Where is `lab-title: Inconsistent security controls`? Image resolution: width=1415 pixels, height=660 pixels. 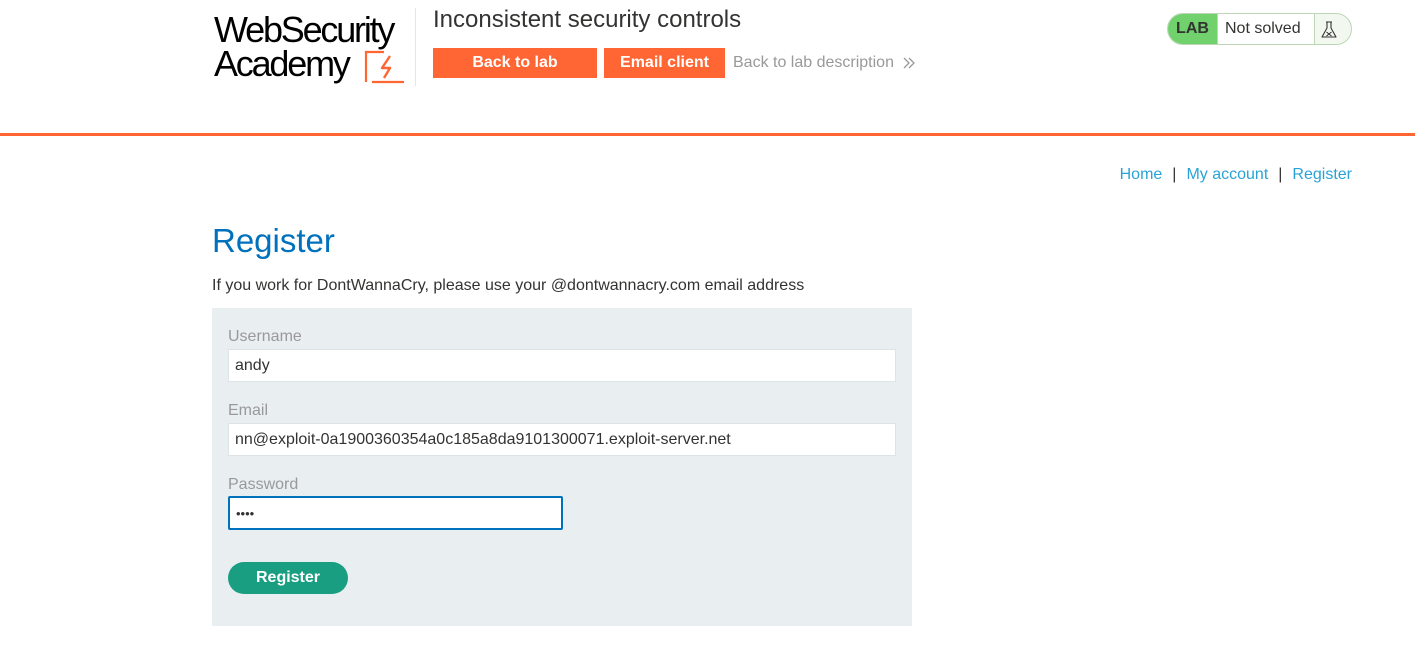
lab-title: Inconsistent security controls is located at coordinates (587, 19).